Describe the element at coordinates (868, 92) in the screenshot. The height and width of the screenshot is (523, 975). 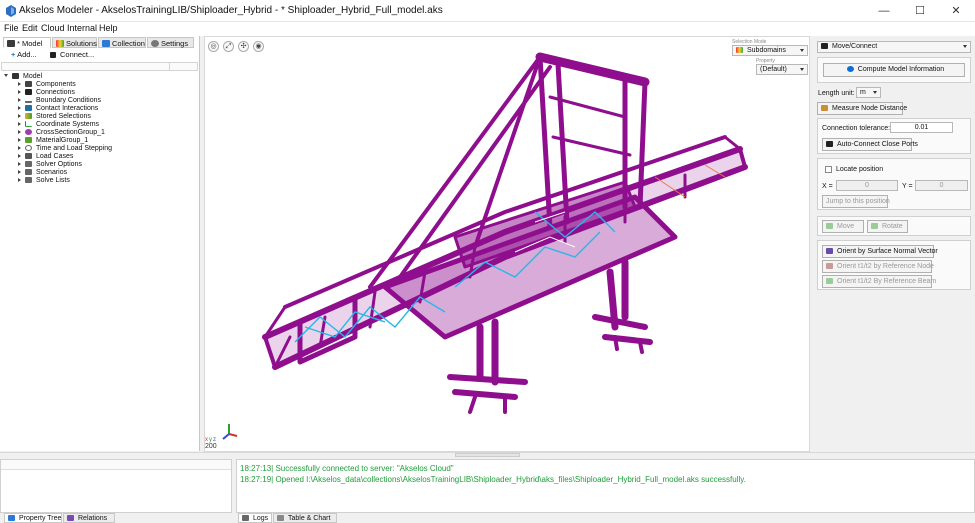
I see `length-unit-select: m` at that location.